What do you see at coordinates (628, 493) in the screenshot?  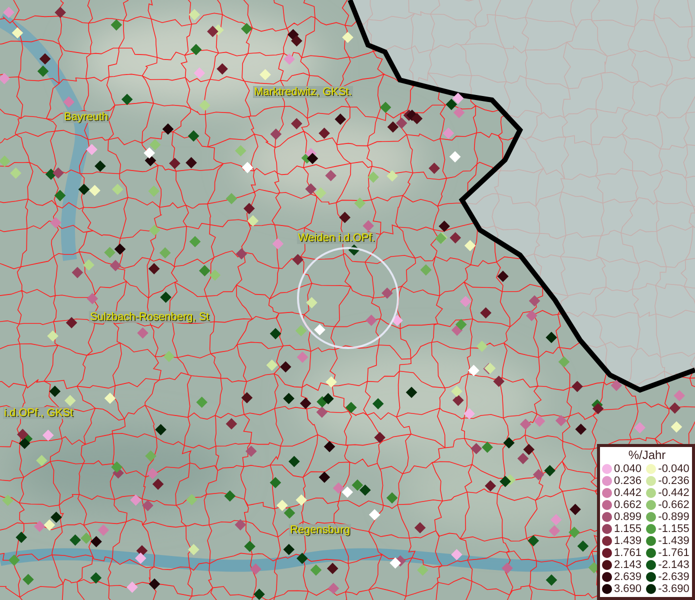 I see `legend-label: 0.442` at bounding box center [628, 493].